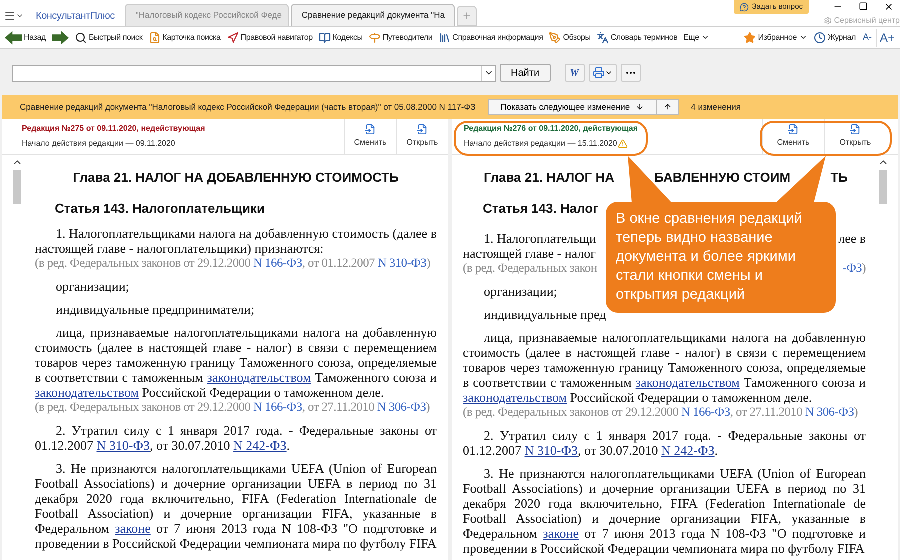  What do you see at coordinates (545, 314) in the screenshot?
I see `paragraph: индивидуальные пред` at bounding box center [545, 314].